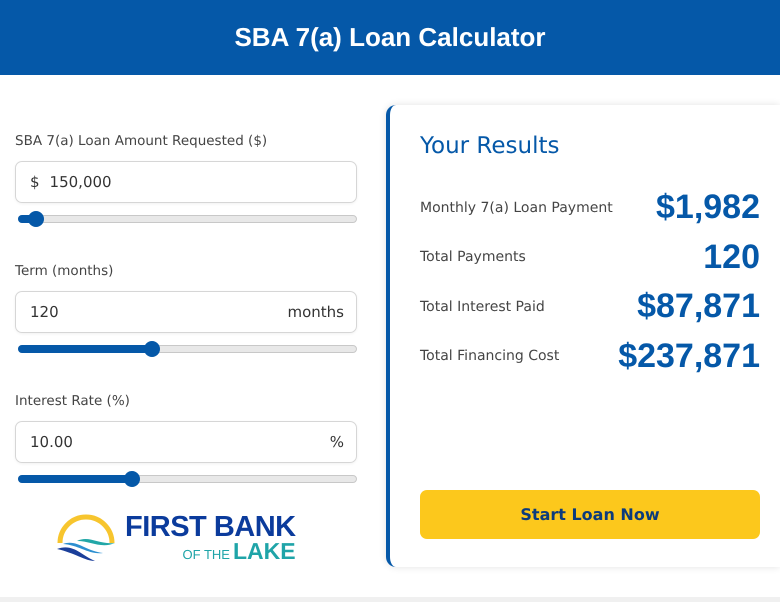 The height and width of the screenshot is (602, 780). Describe the element at coordinates (64, 271) in the screenshot. I see `field-label: Term (months)` at that location.